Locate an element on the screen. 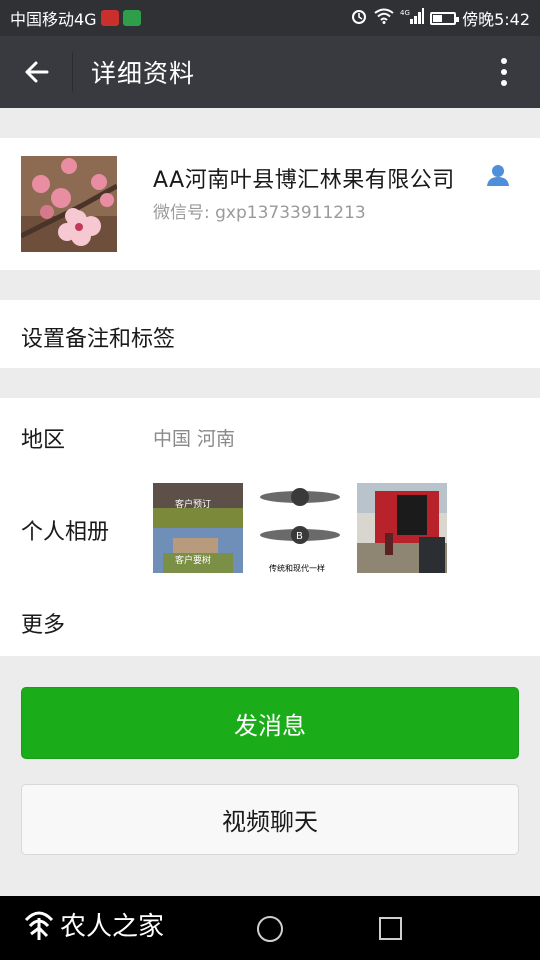  battery-level-fill is located at coordinates (437, 18).